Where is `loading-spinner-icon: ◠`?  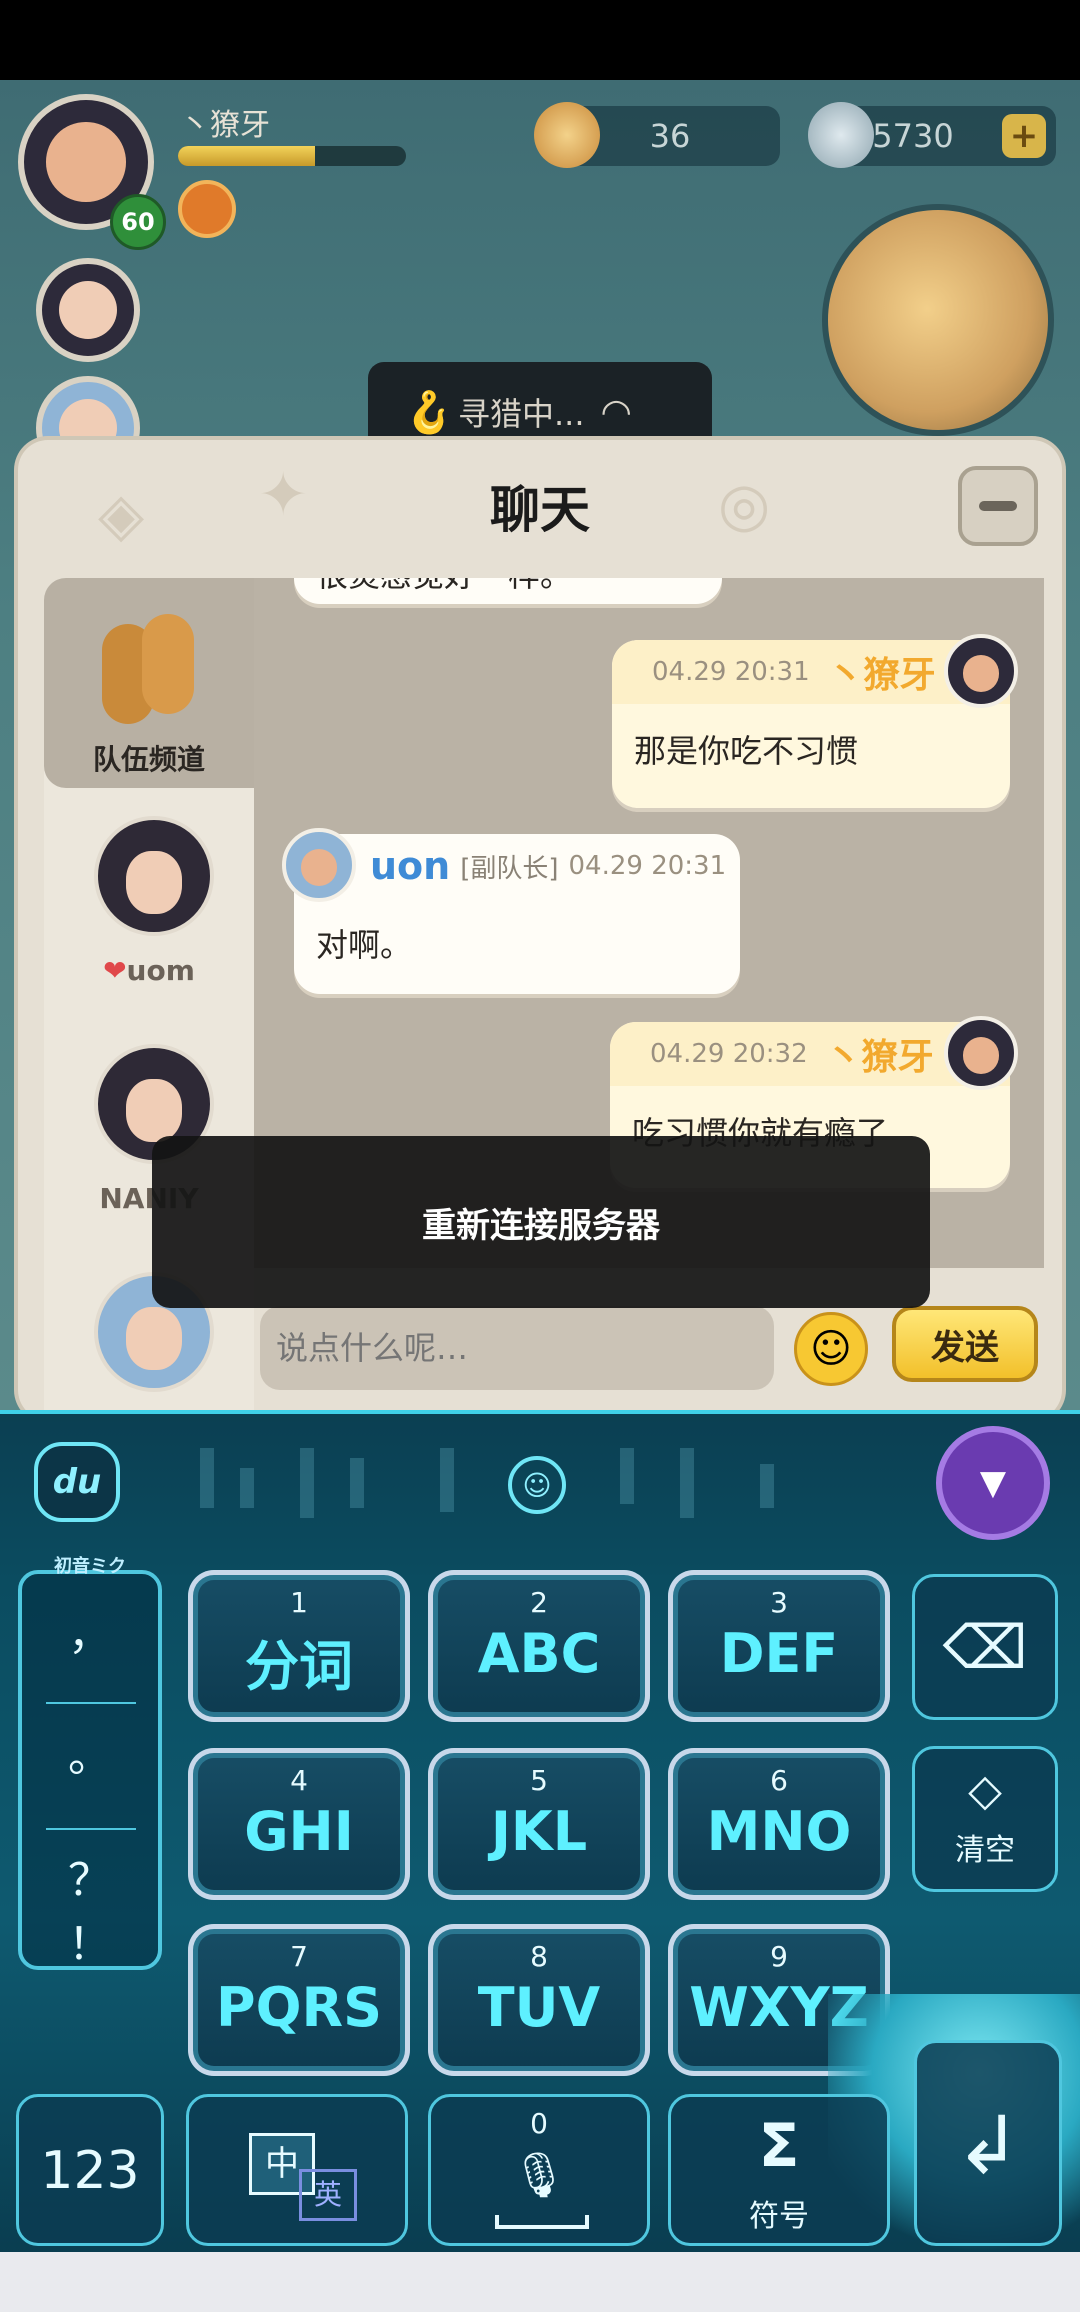 loading-spinner-icon: ◠ is located at coordinates (616, 412).